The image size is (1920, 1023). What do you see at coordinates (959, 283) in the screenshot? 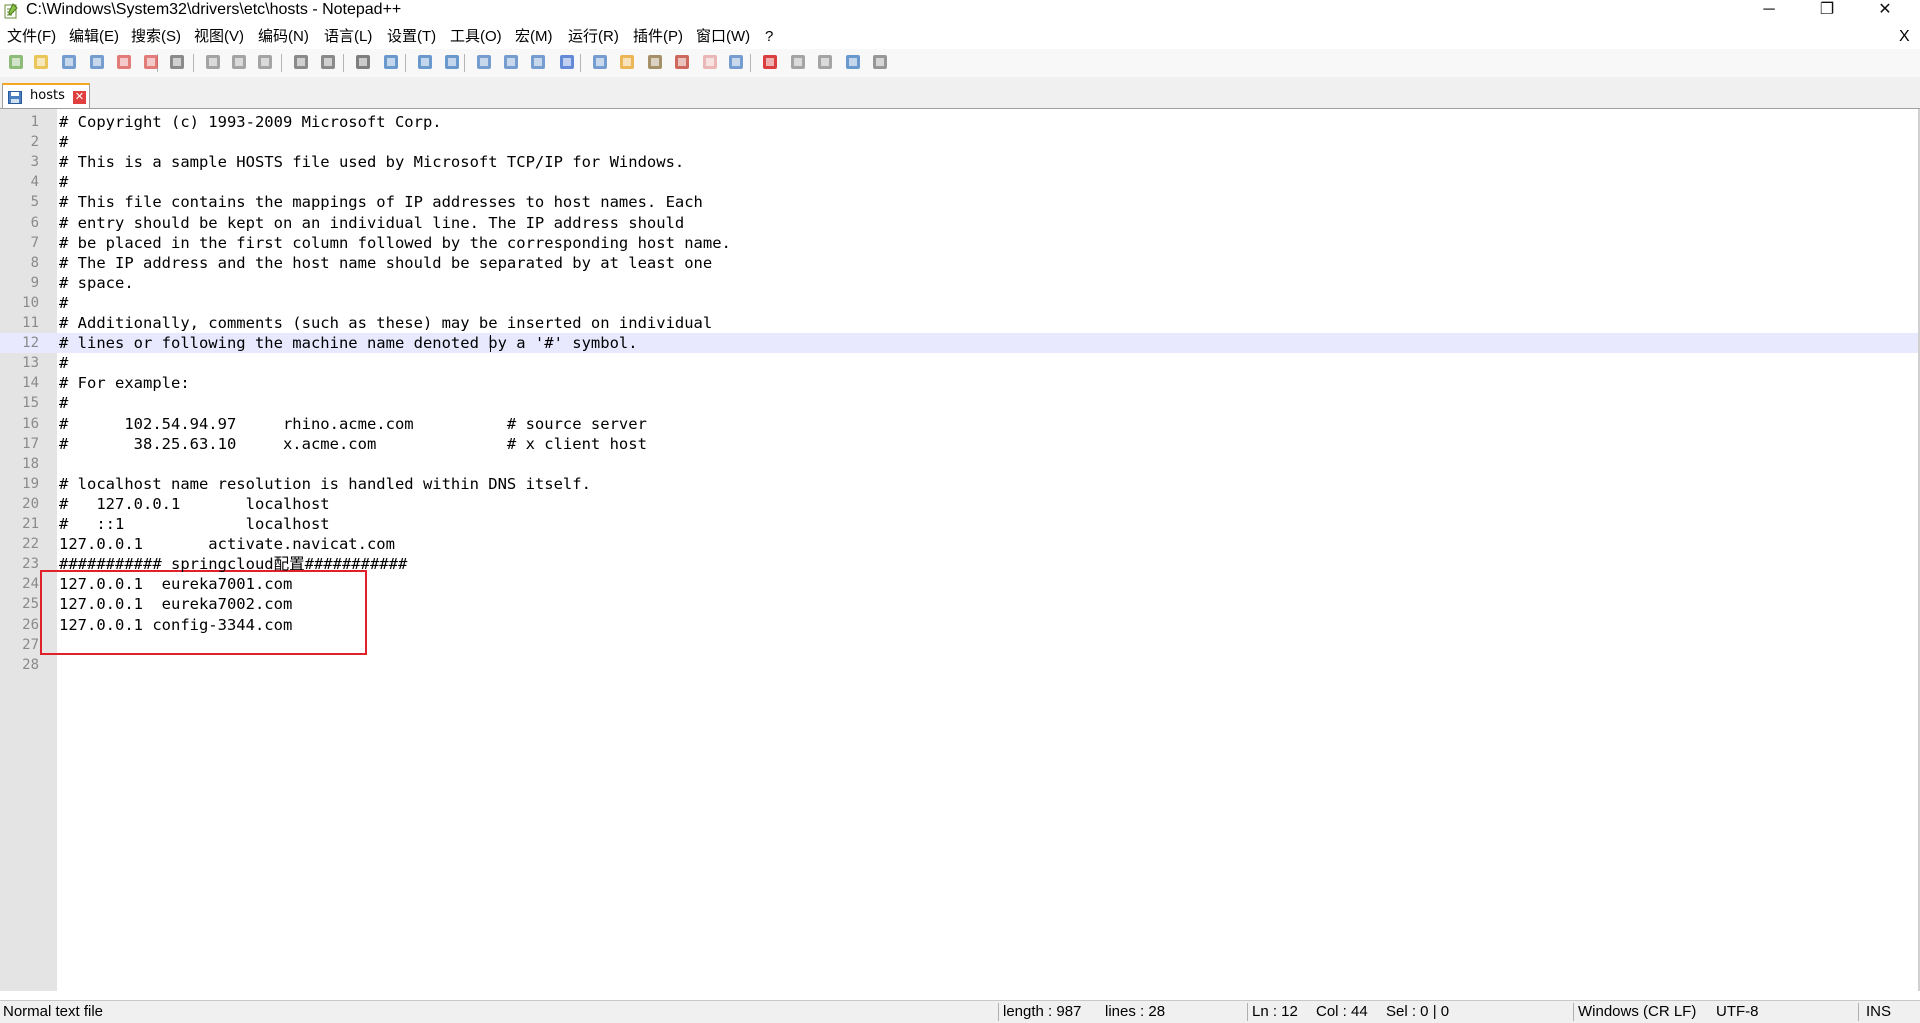
I see `editor-line: 9 # space.` at bounding box center [959, 283].